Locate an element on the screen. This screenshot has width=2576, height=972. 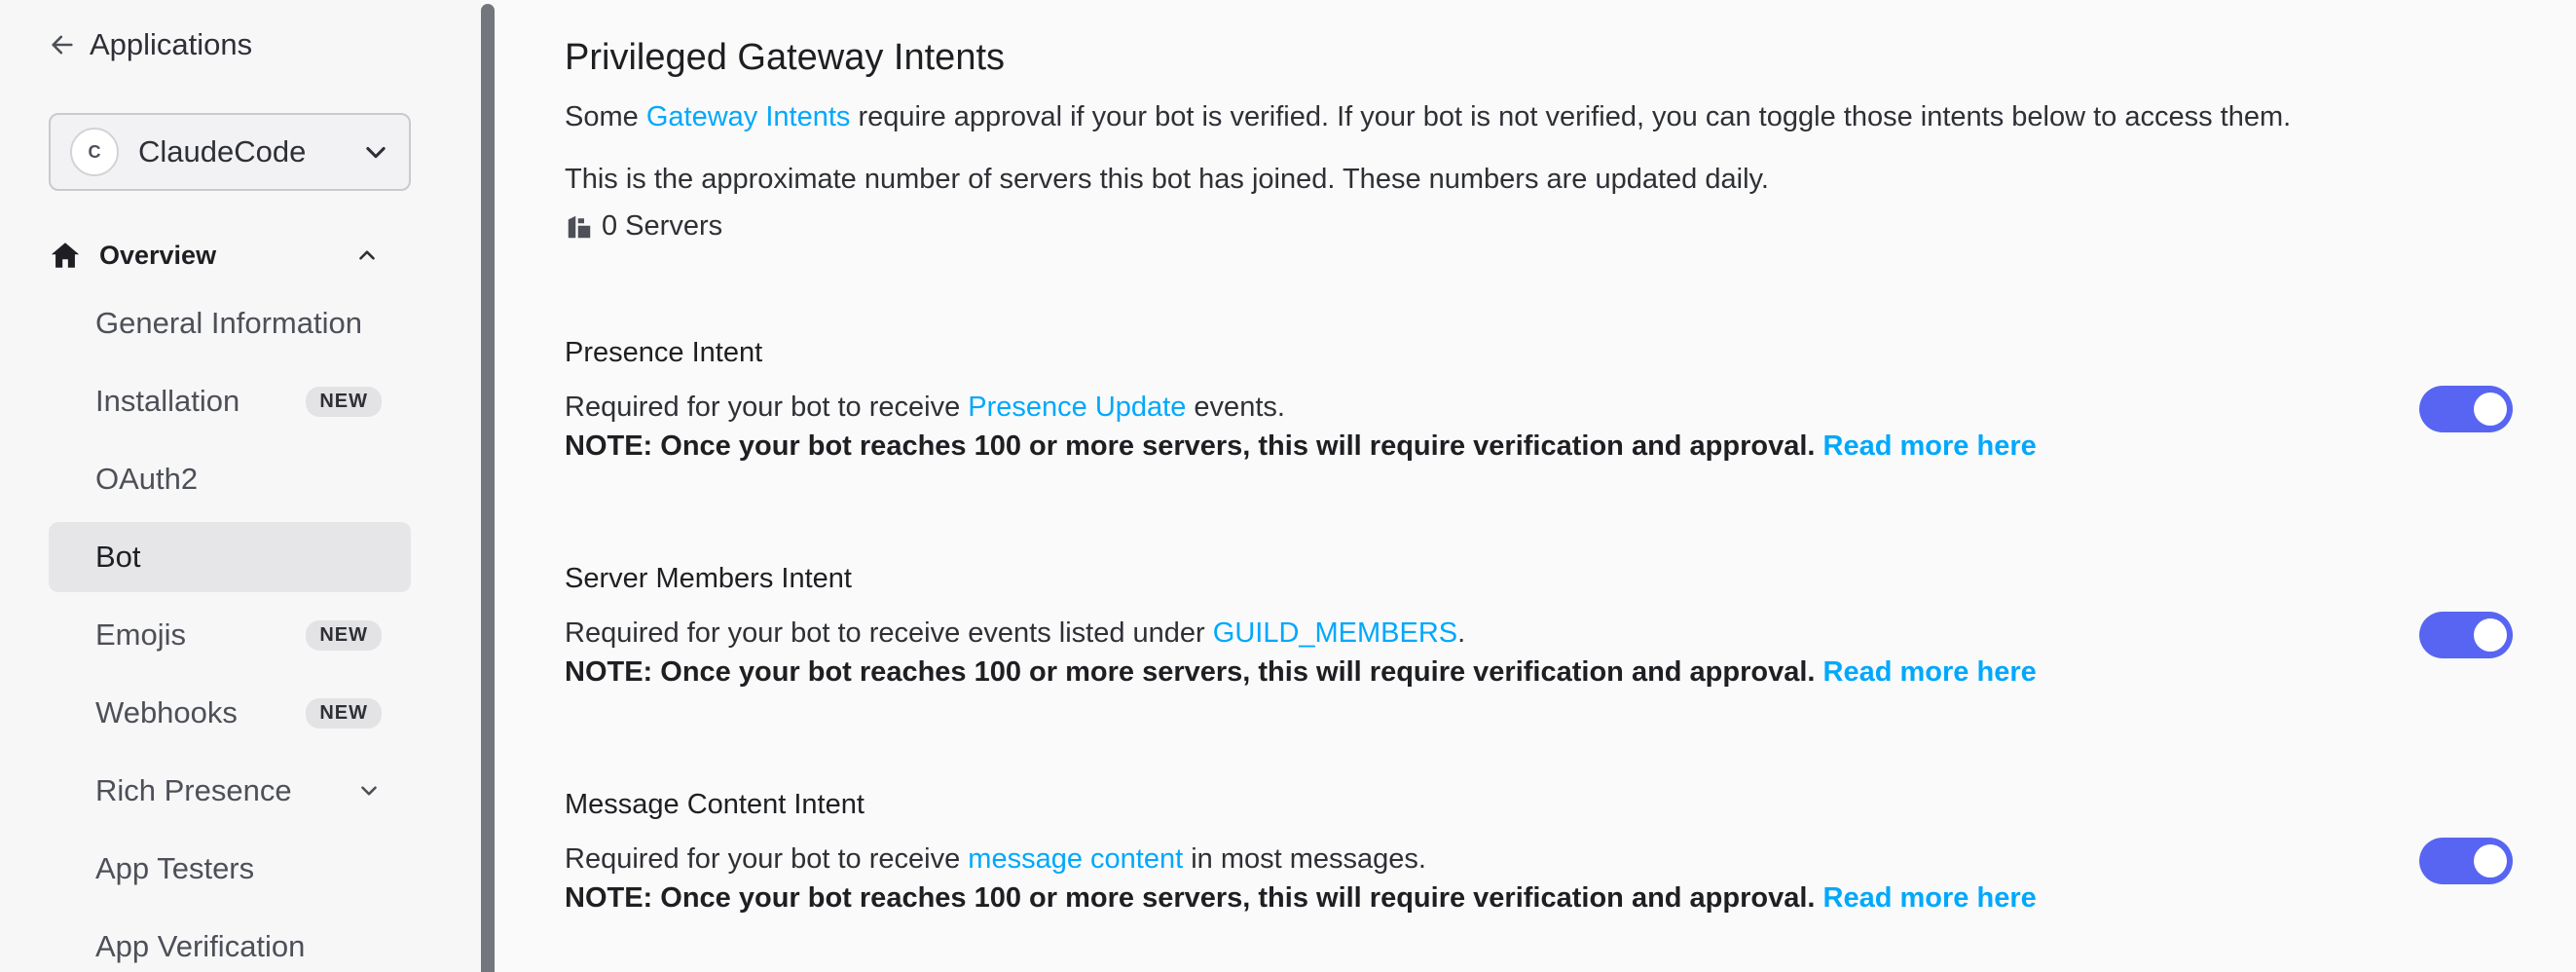
message-content-intent-toggle is located at coordinates (2466, 861).